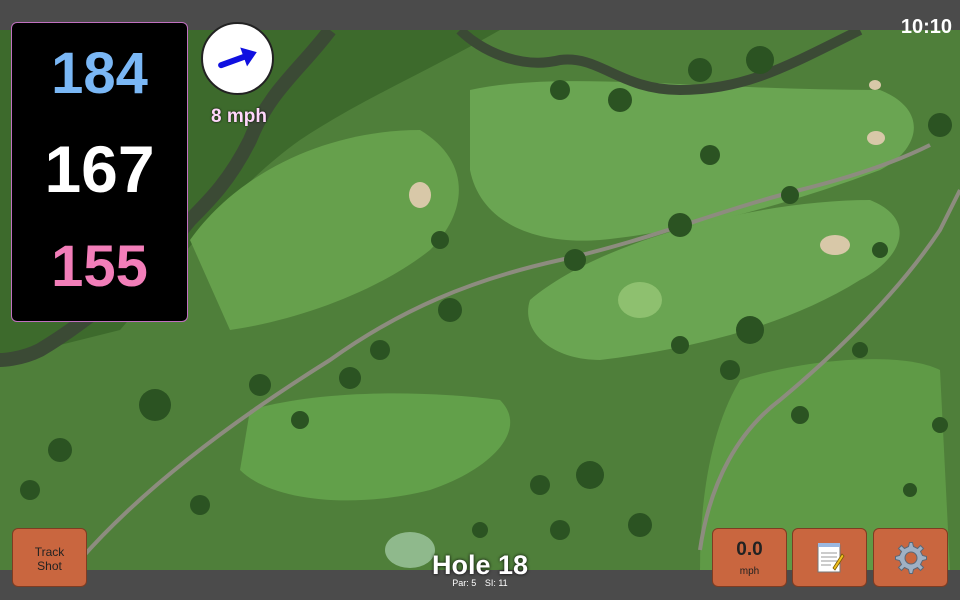 The height and width of the screenshot is (600, 960). I want to click on front-distance: 155, so click(99, 266).